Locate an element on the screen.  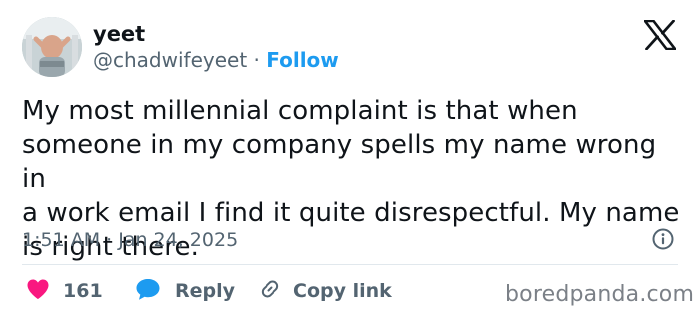
author-handle: @chadwifeyeet is located at coordinates (170, 60).